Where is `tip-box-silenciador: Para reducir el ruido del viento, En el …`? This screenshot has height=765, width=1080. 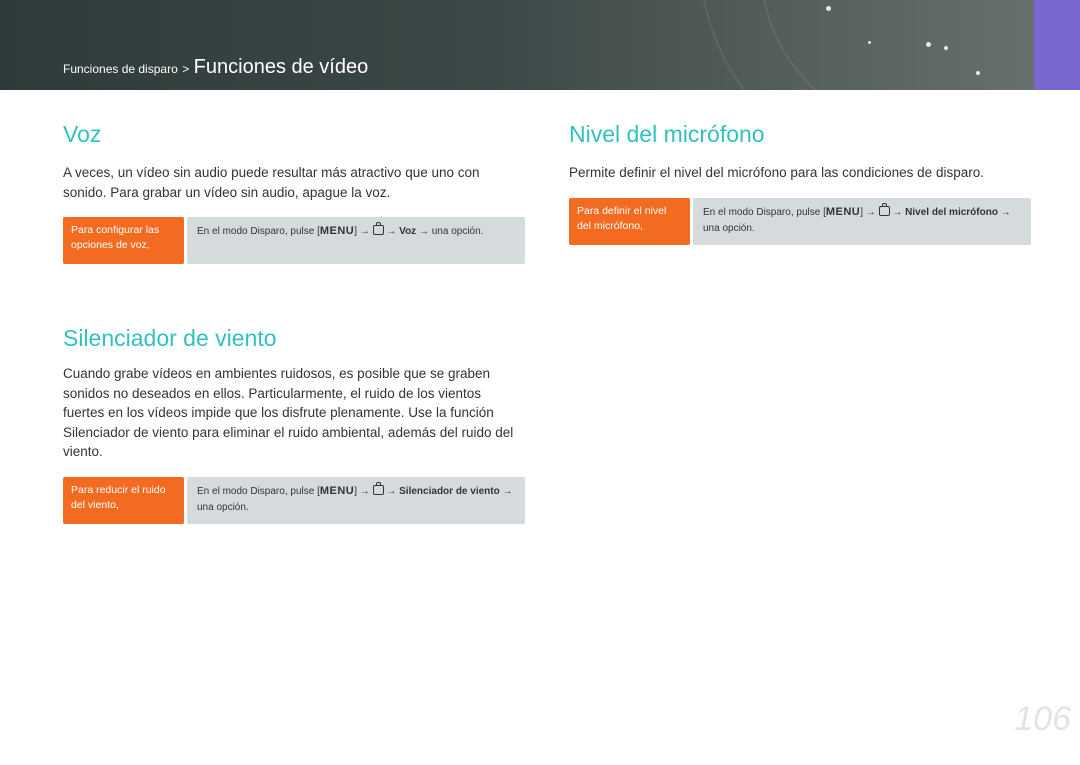 tip-box-silenciador: Para reducir el ruido del viento, En el … is located at coordinates (294, 500).